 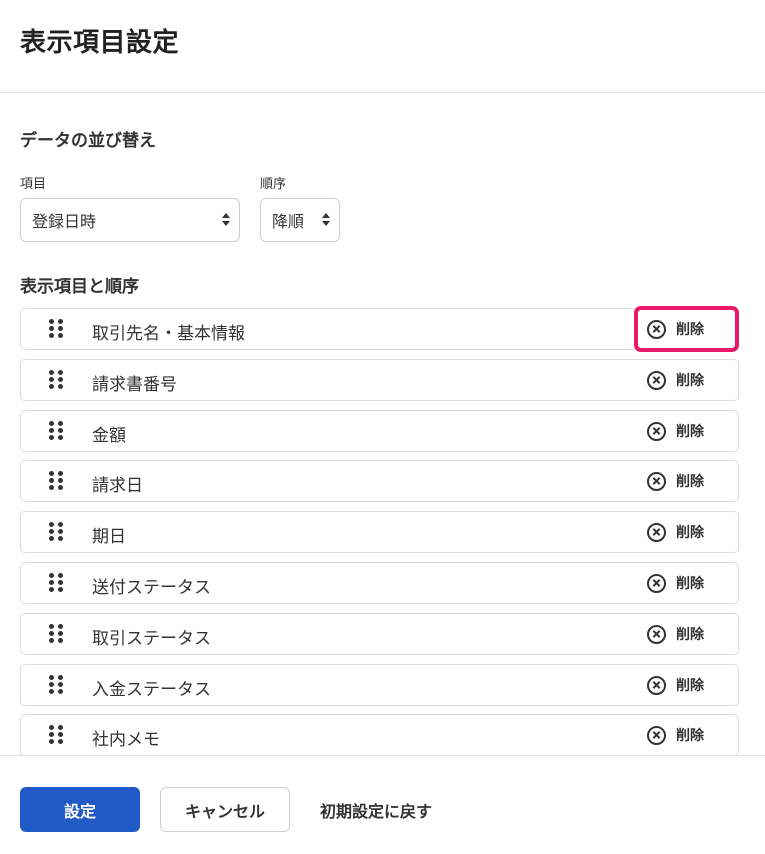 I want to click on column-row: 社内メモ 削除, so click(x=379, y=735).